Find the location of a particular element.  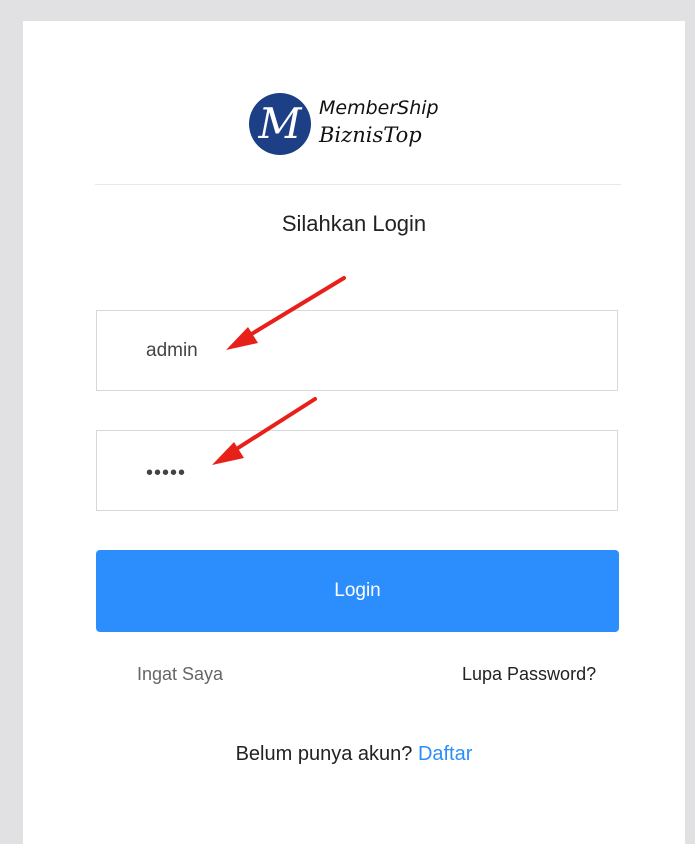

username-field: admin is located at coordinates (357, 350).